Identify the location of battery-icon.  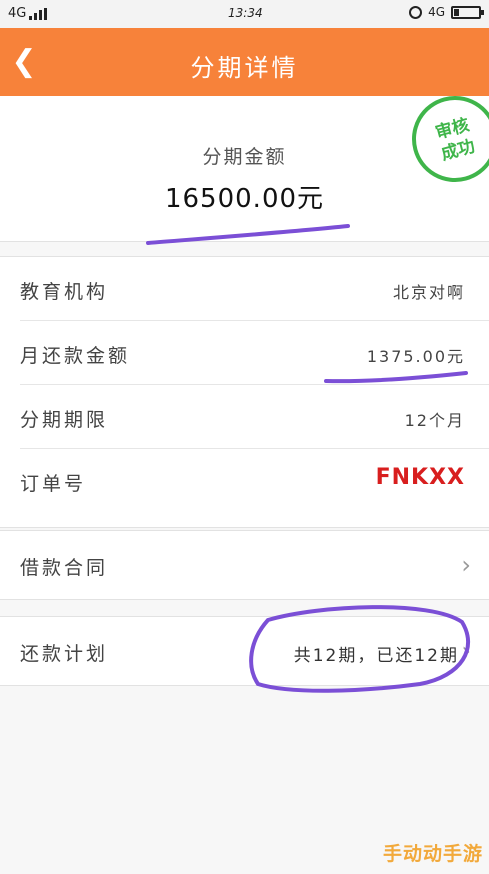
(467, 12).